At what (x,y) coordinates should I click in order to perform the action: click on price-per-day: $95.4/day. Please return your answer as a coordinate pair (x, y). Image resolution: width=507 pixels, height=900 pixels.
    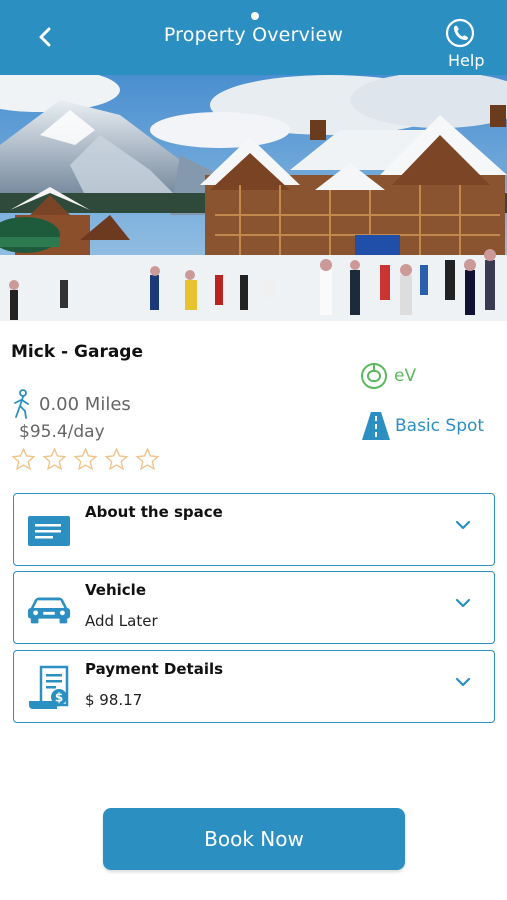
    Looking at the image, I should click on (62, 432).